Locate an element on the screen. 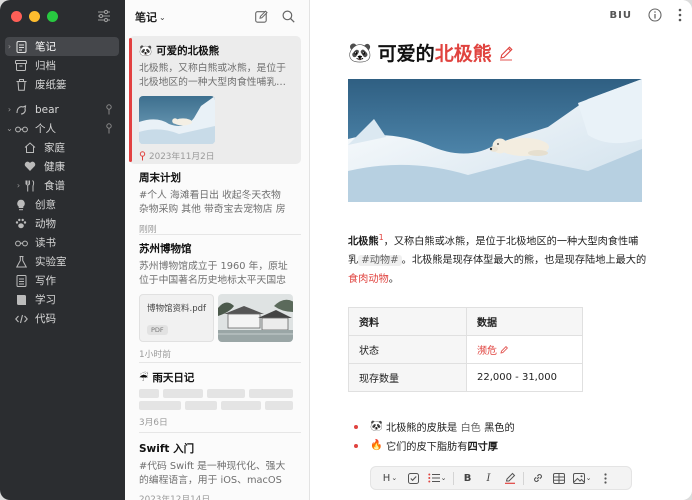 Image resolution: width=692 pixels, height=500 pixels. highlight-button is located at coordinates (509, 478).